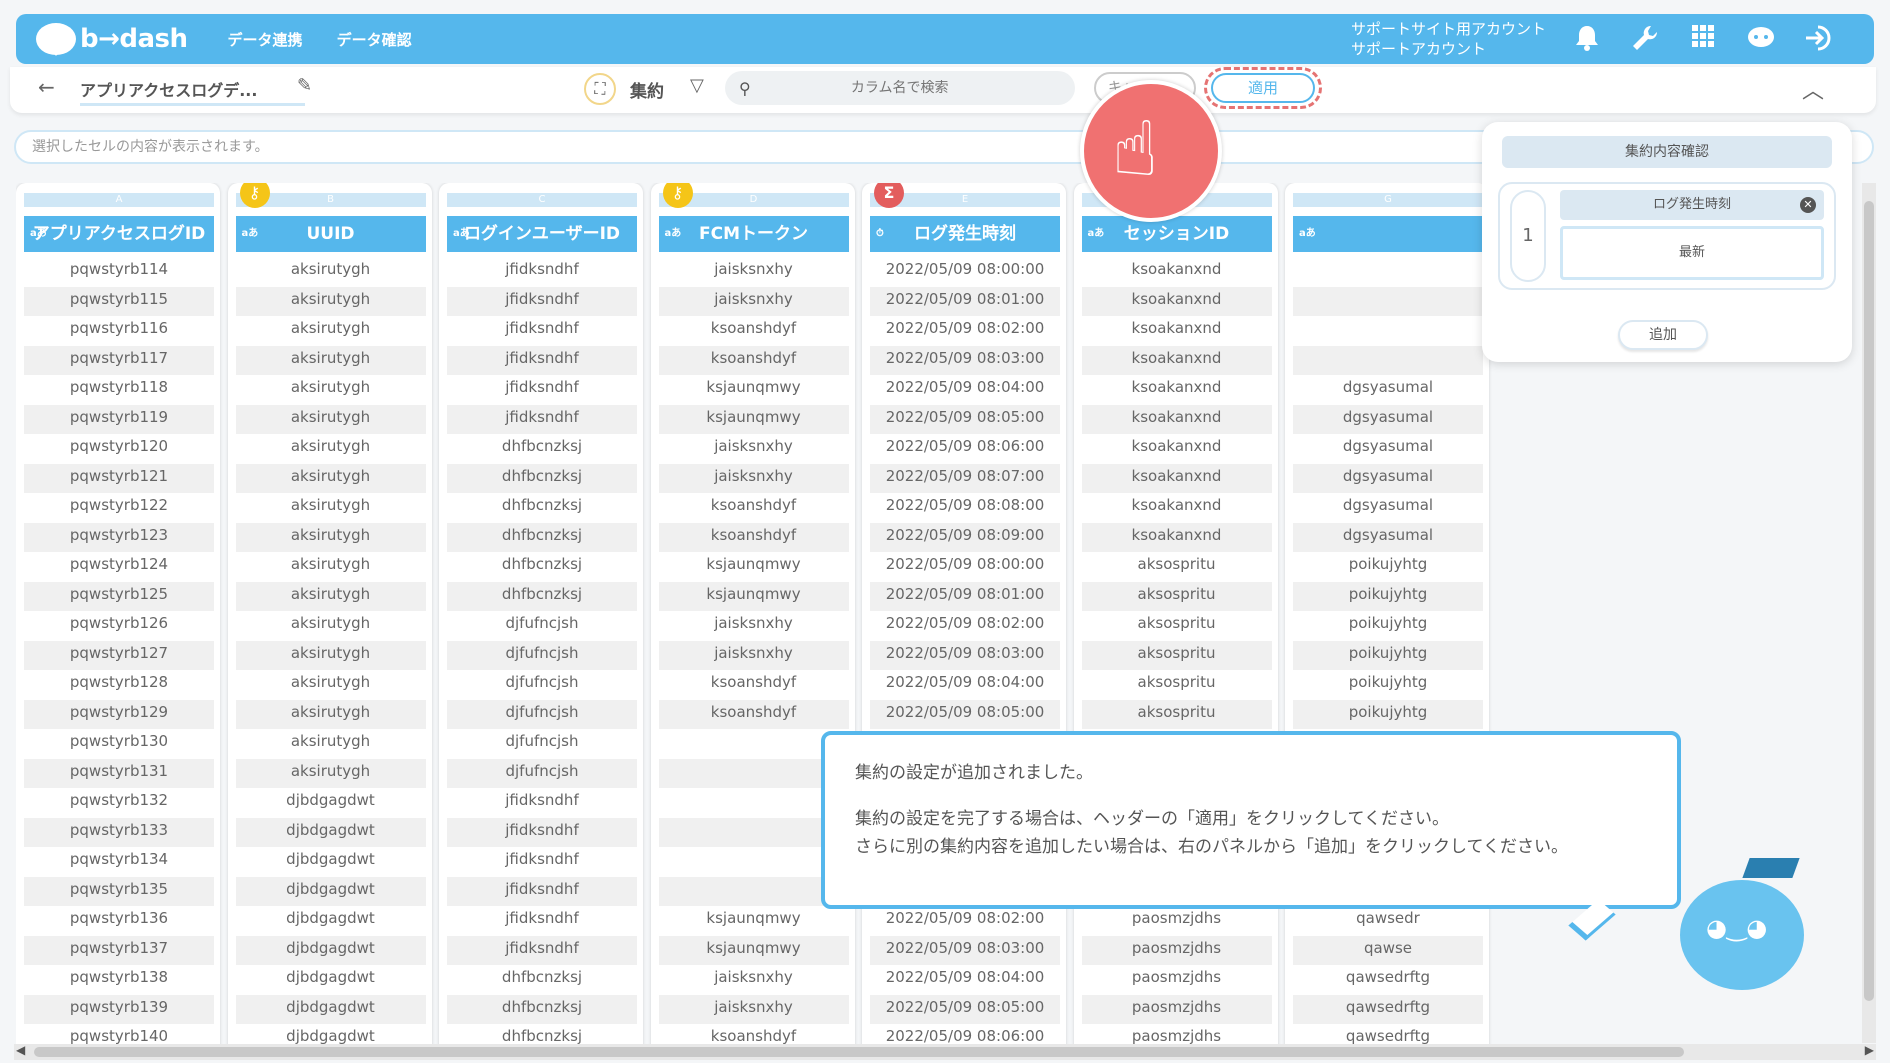  I want to click on column-letter: A, so click(119, 200).